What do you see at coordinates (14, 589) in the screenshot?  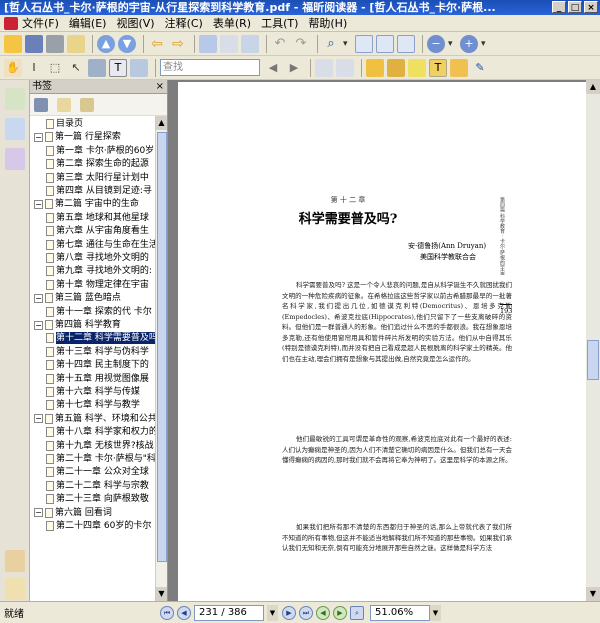 I see `paperclip-icon` at bounding box center [14, 589].